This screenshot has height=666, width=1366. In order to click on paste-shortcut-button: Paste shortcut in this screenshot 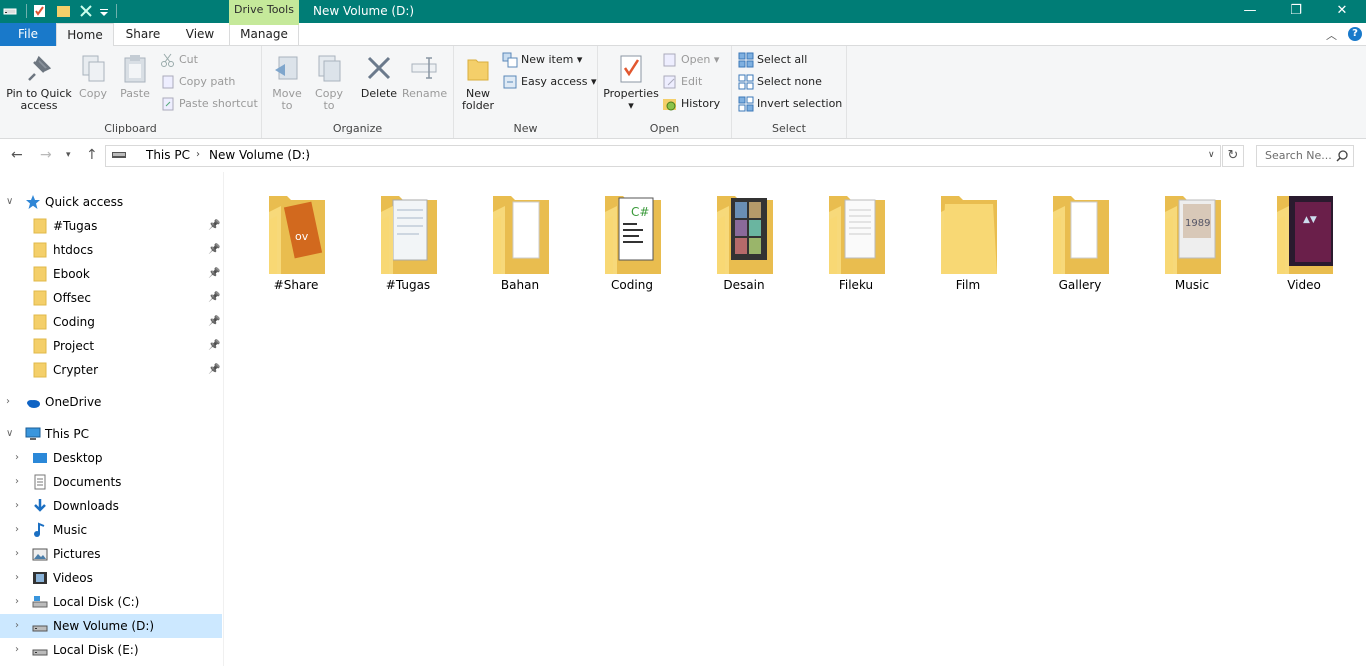, I will do `click(209, 105)`.